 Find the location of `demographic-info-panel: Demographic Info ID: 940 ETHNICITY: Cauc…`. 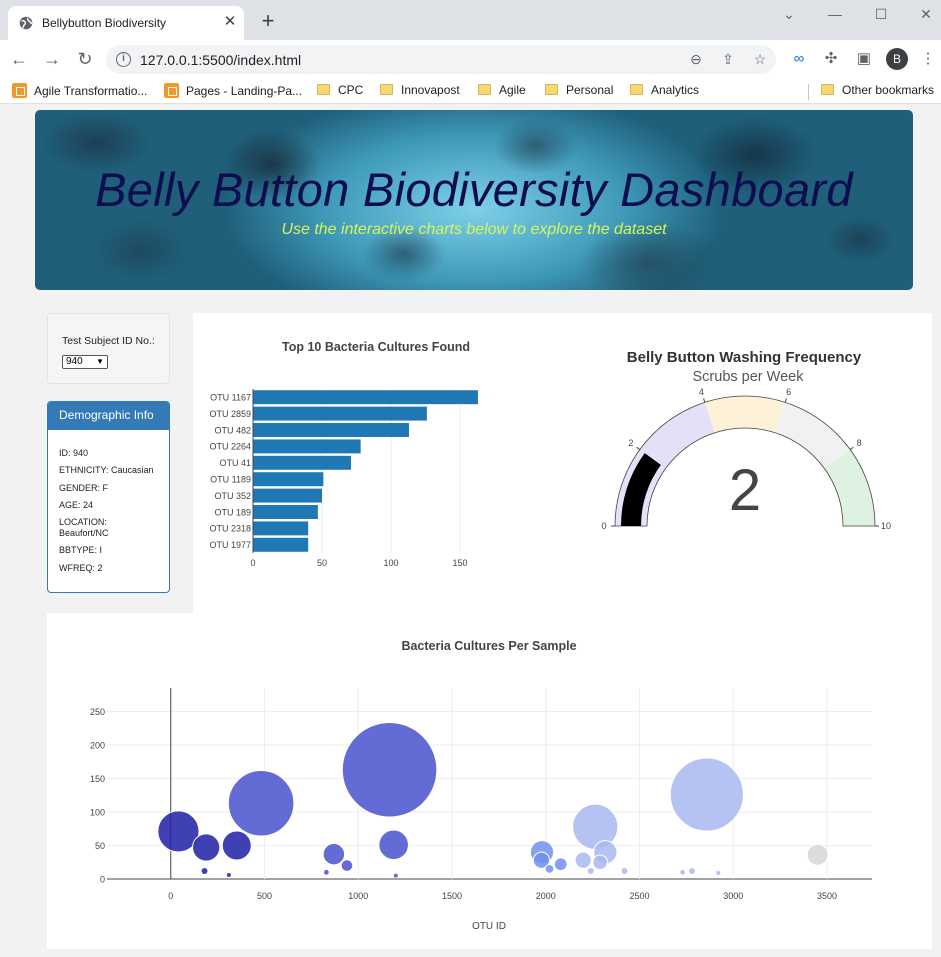

demographic-info-panel: Demographic Info ID: 940 ETHNICITY: Cauc… is located at coordinates (108, 497).